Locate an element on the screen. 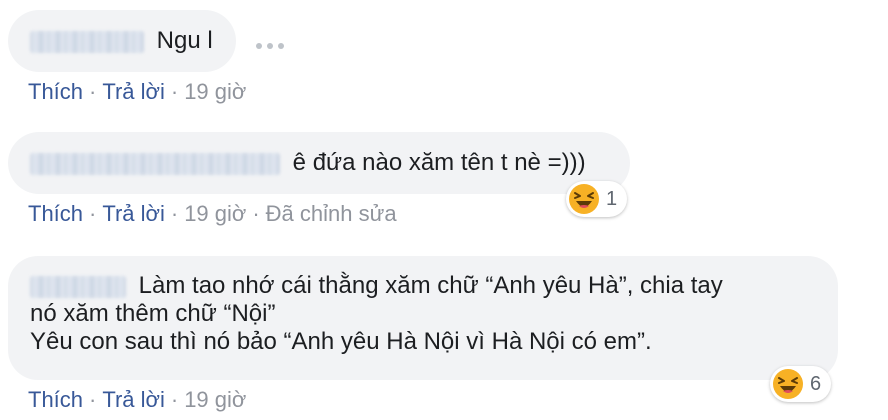  comment-text: Ngu l is located at coordinates (184, 40).